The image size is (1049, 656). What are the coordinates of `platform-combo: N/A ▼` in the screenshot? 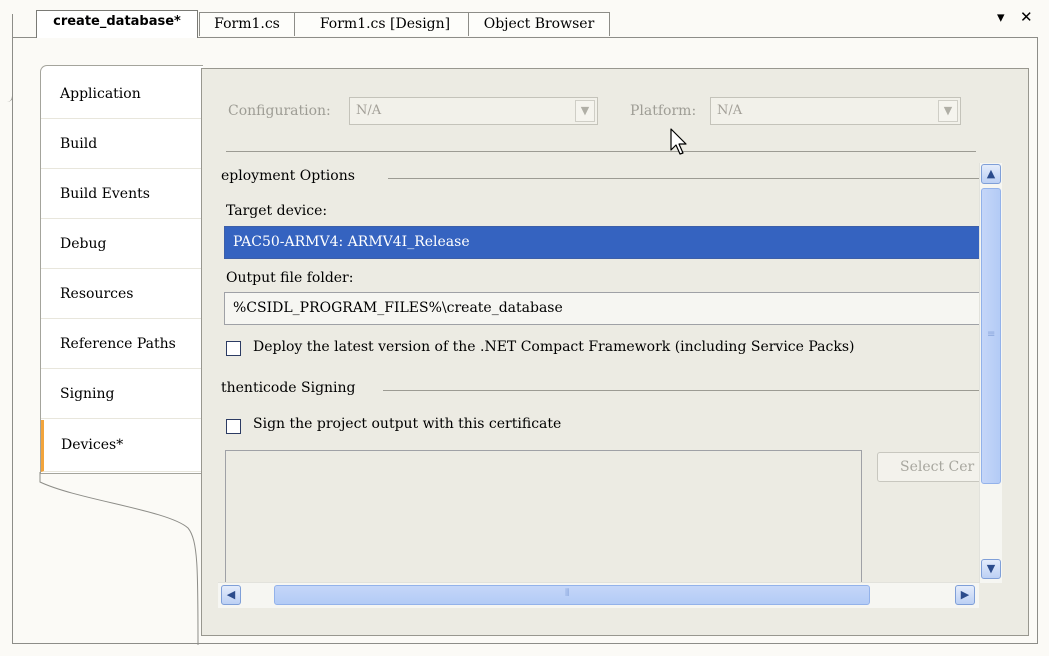 It's located at (835, 111).